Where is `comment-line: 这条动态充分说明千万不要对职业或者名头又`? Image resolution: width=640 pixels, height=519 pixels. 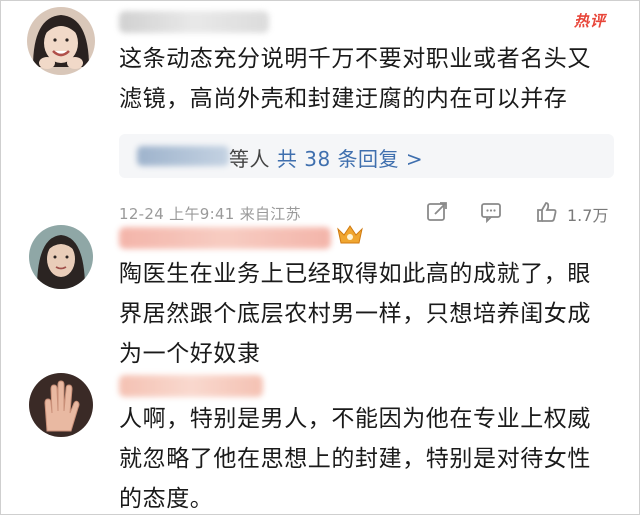 comment-line: 这条动态充分说明千万不要对职业或者名头又 is located at coordinates (355, 59).